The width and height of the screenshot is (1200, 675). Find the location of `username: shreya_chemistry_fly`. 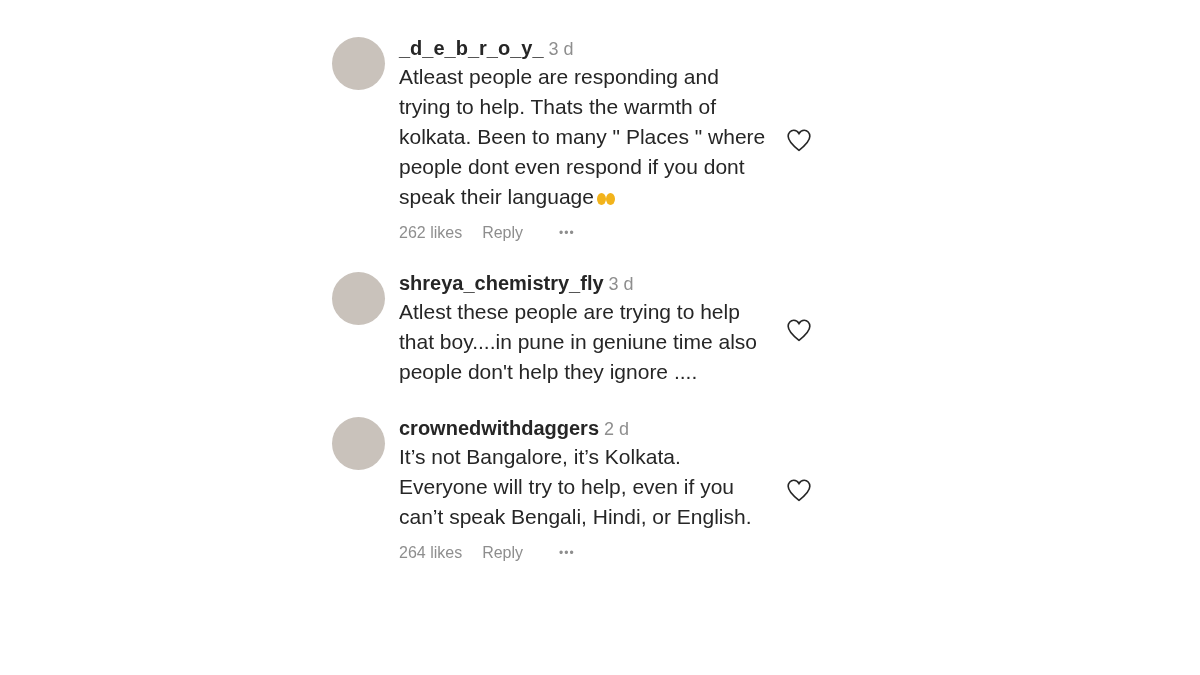

username: shreya_chemistry_fly is located at coordinates (501, 283).